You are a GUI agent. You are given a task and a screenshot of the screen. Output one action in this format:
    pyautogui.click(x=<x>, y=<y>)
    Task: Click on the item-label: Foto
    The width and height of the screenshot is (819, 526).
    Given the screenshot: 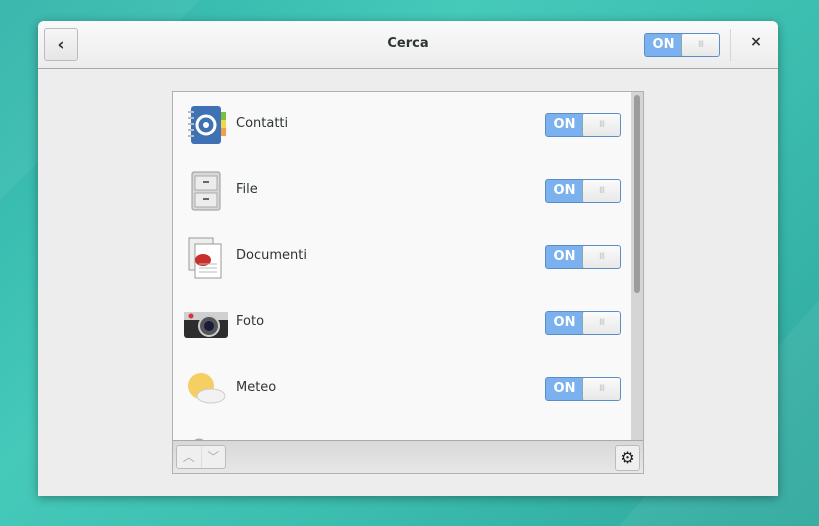 What is the action you would take?
    pyautogui.click(x=250, y=321)
    